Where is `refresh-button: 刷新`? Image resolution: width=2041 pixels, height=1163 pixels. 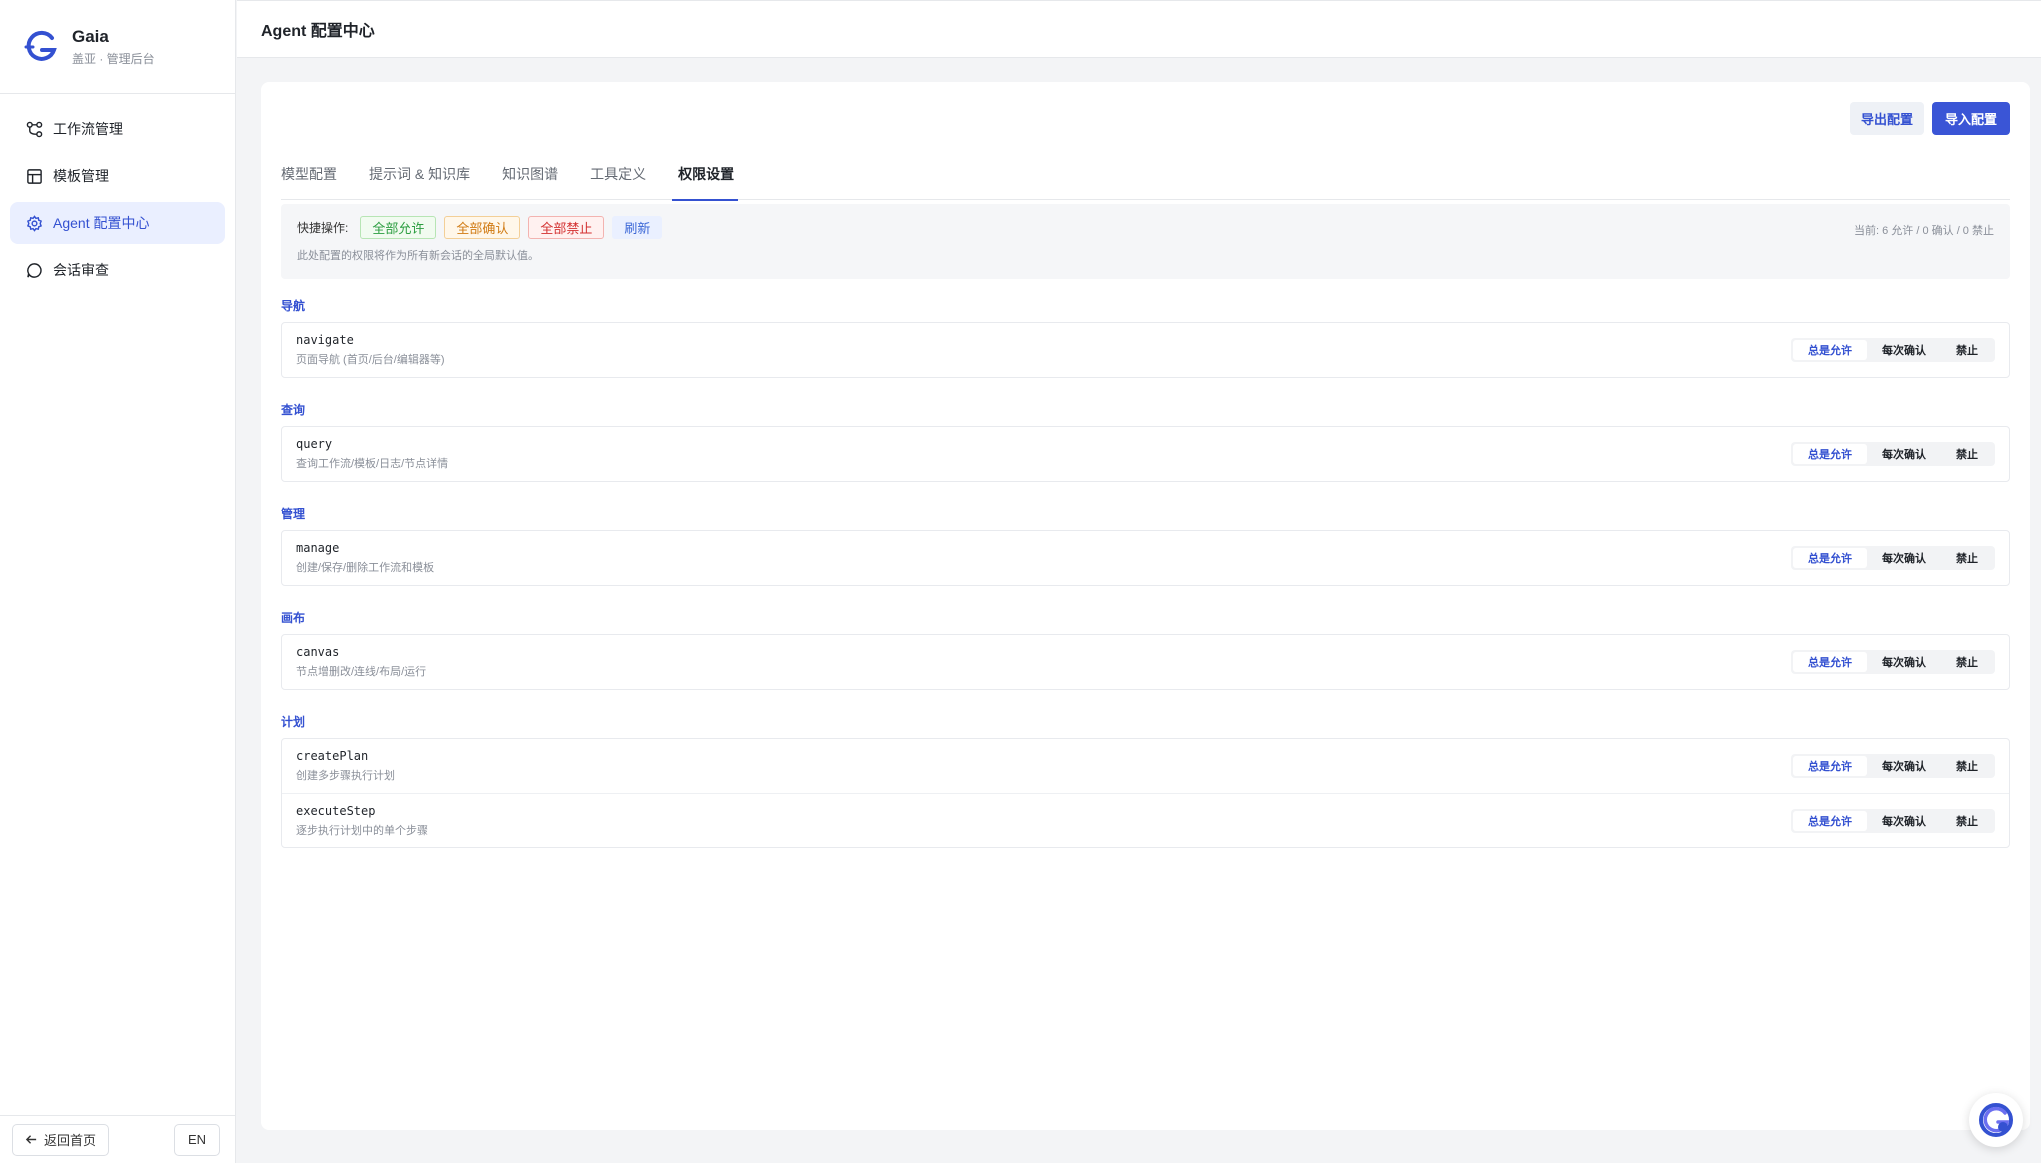 refresh-button: 刷新 is located at coordinates (637, 227).